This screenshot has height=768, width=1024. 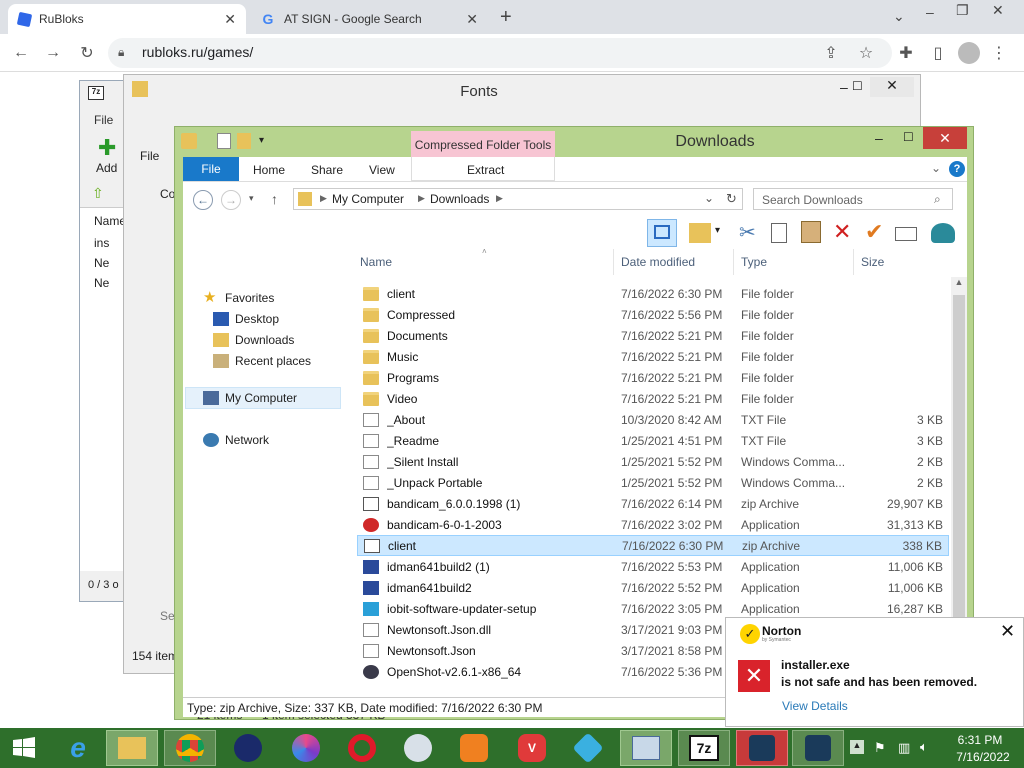 What do you see at coordinates (485, 170) in the screenshot?
I see `tab-extract: Extract` at bounding box center [485, 170].